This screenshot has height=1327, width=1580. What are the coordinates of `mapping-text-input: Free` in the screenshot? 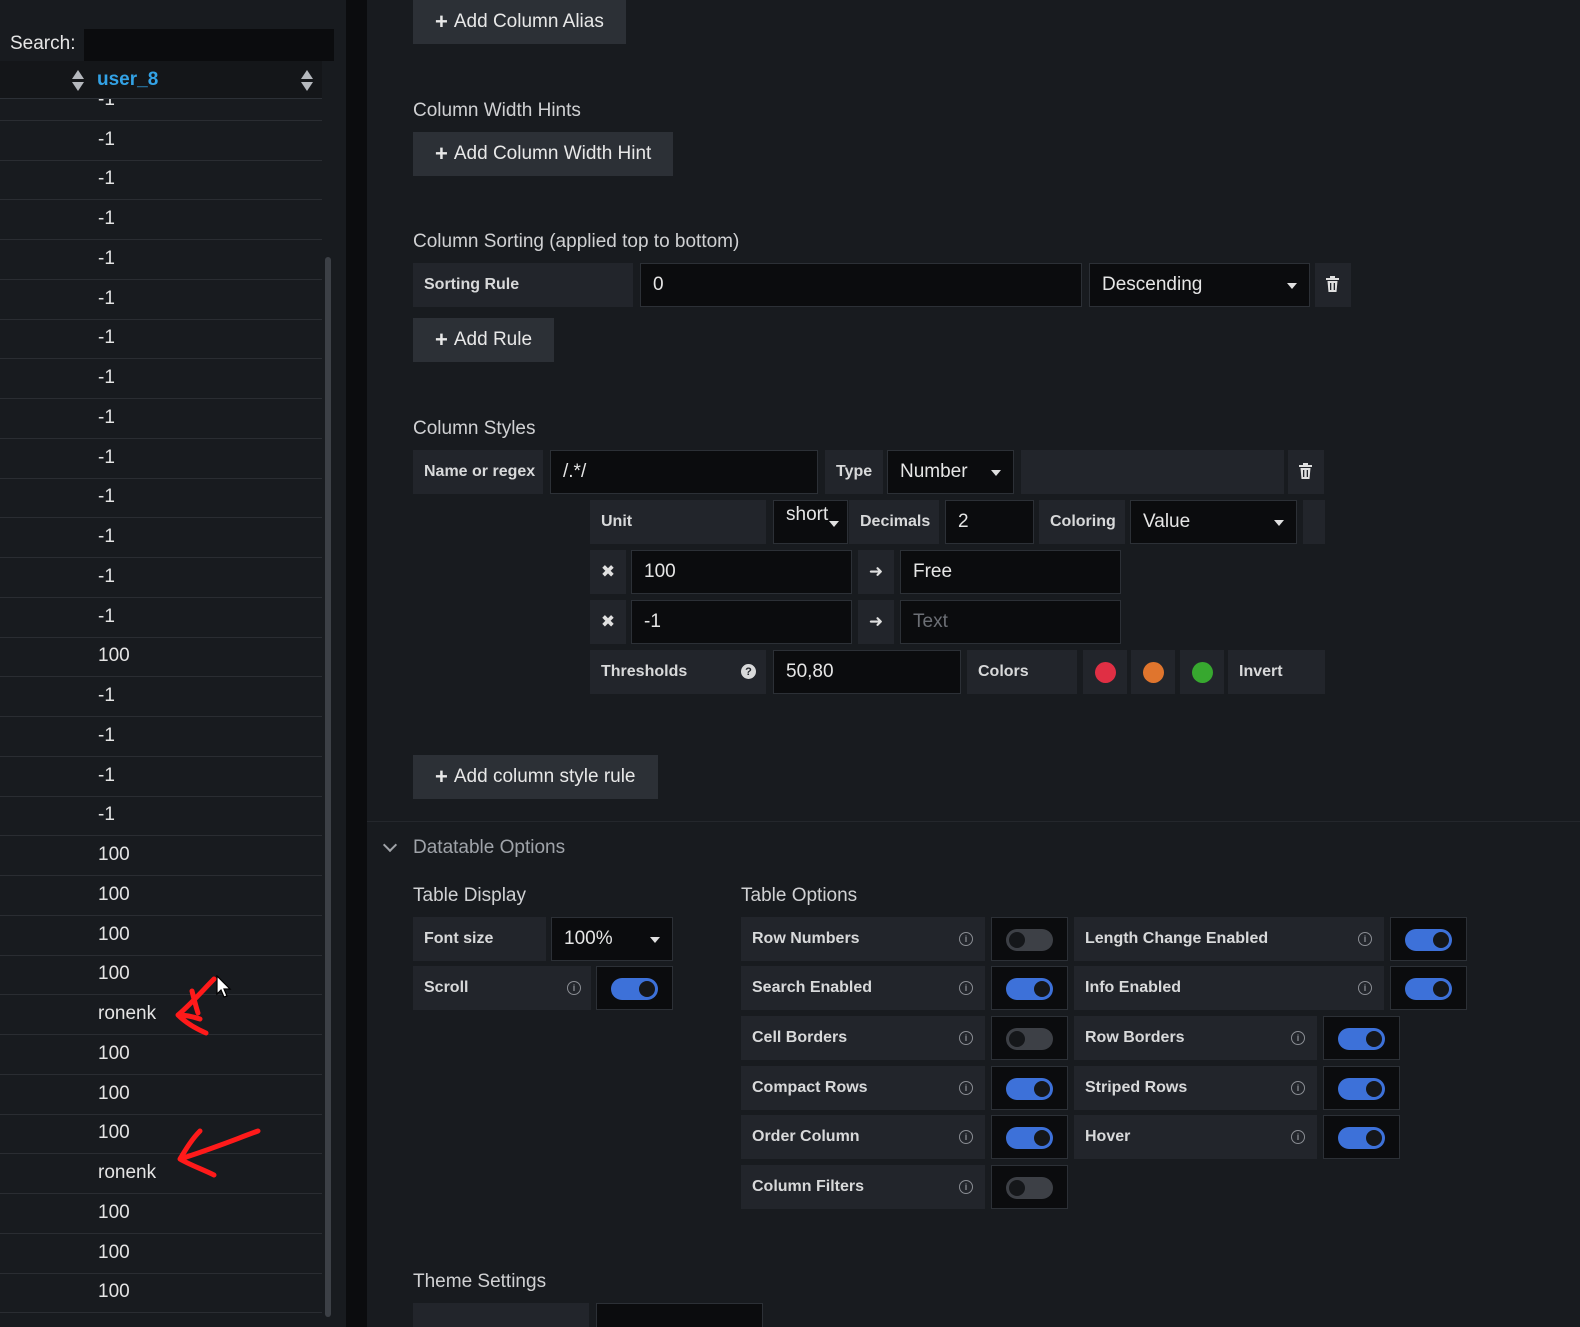 It's located at (1010, 572).